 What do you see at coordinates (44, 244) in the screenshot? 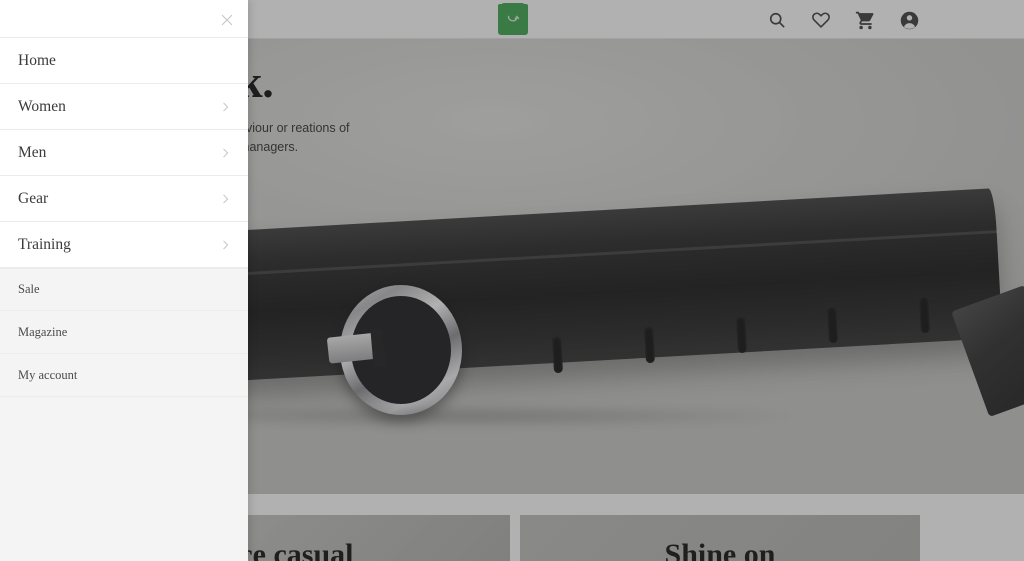
I see `menu-item-label: Training` at bounding box center [44, 244].